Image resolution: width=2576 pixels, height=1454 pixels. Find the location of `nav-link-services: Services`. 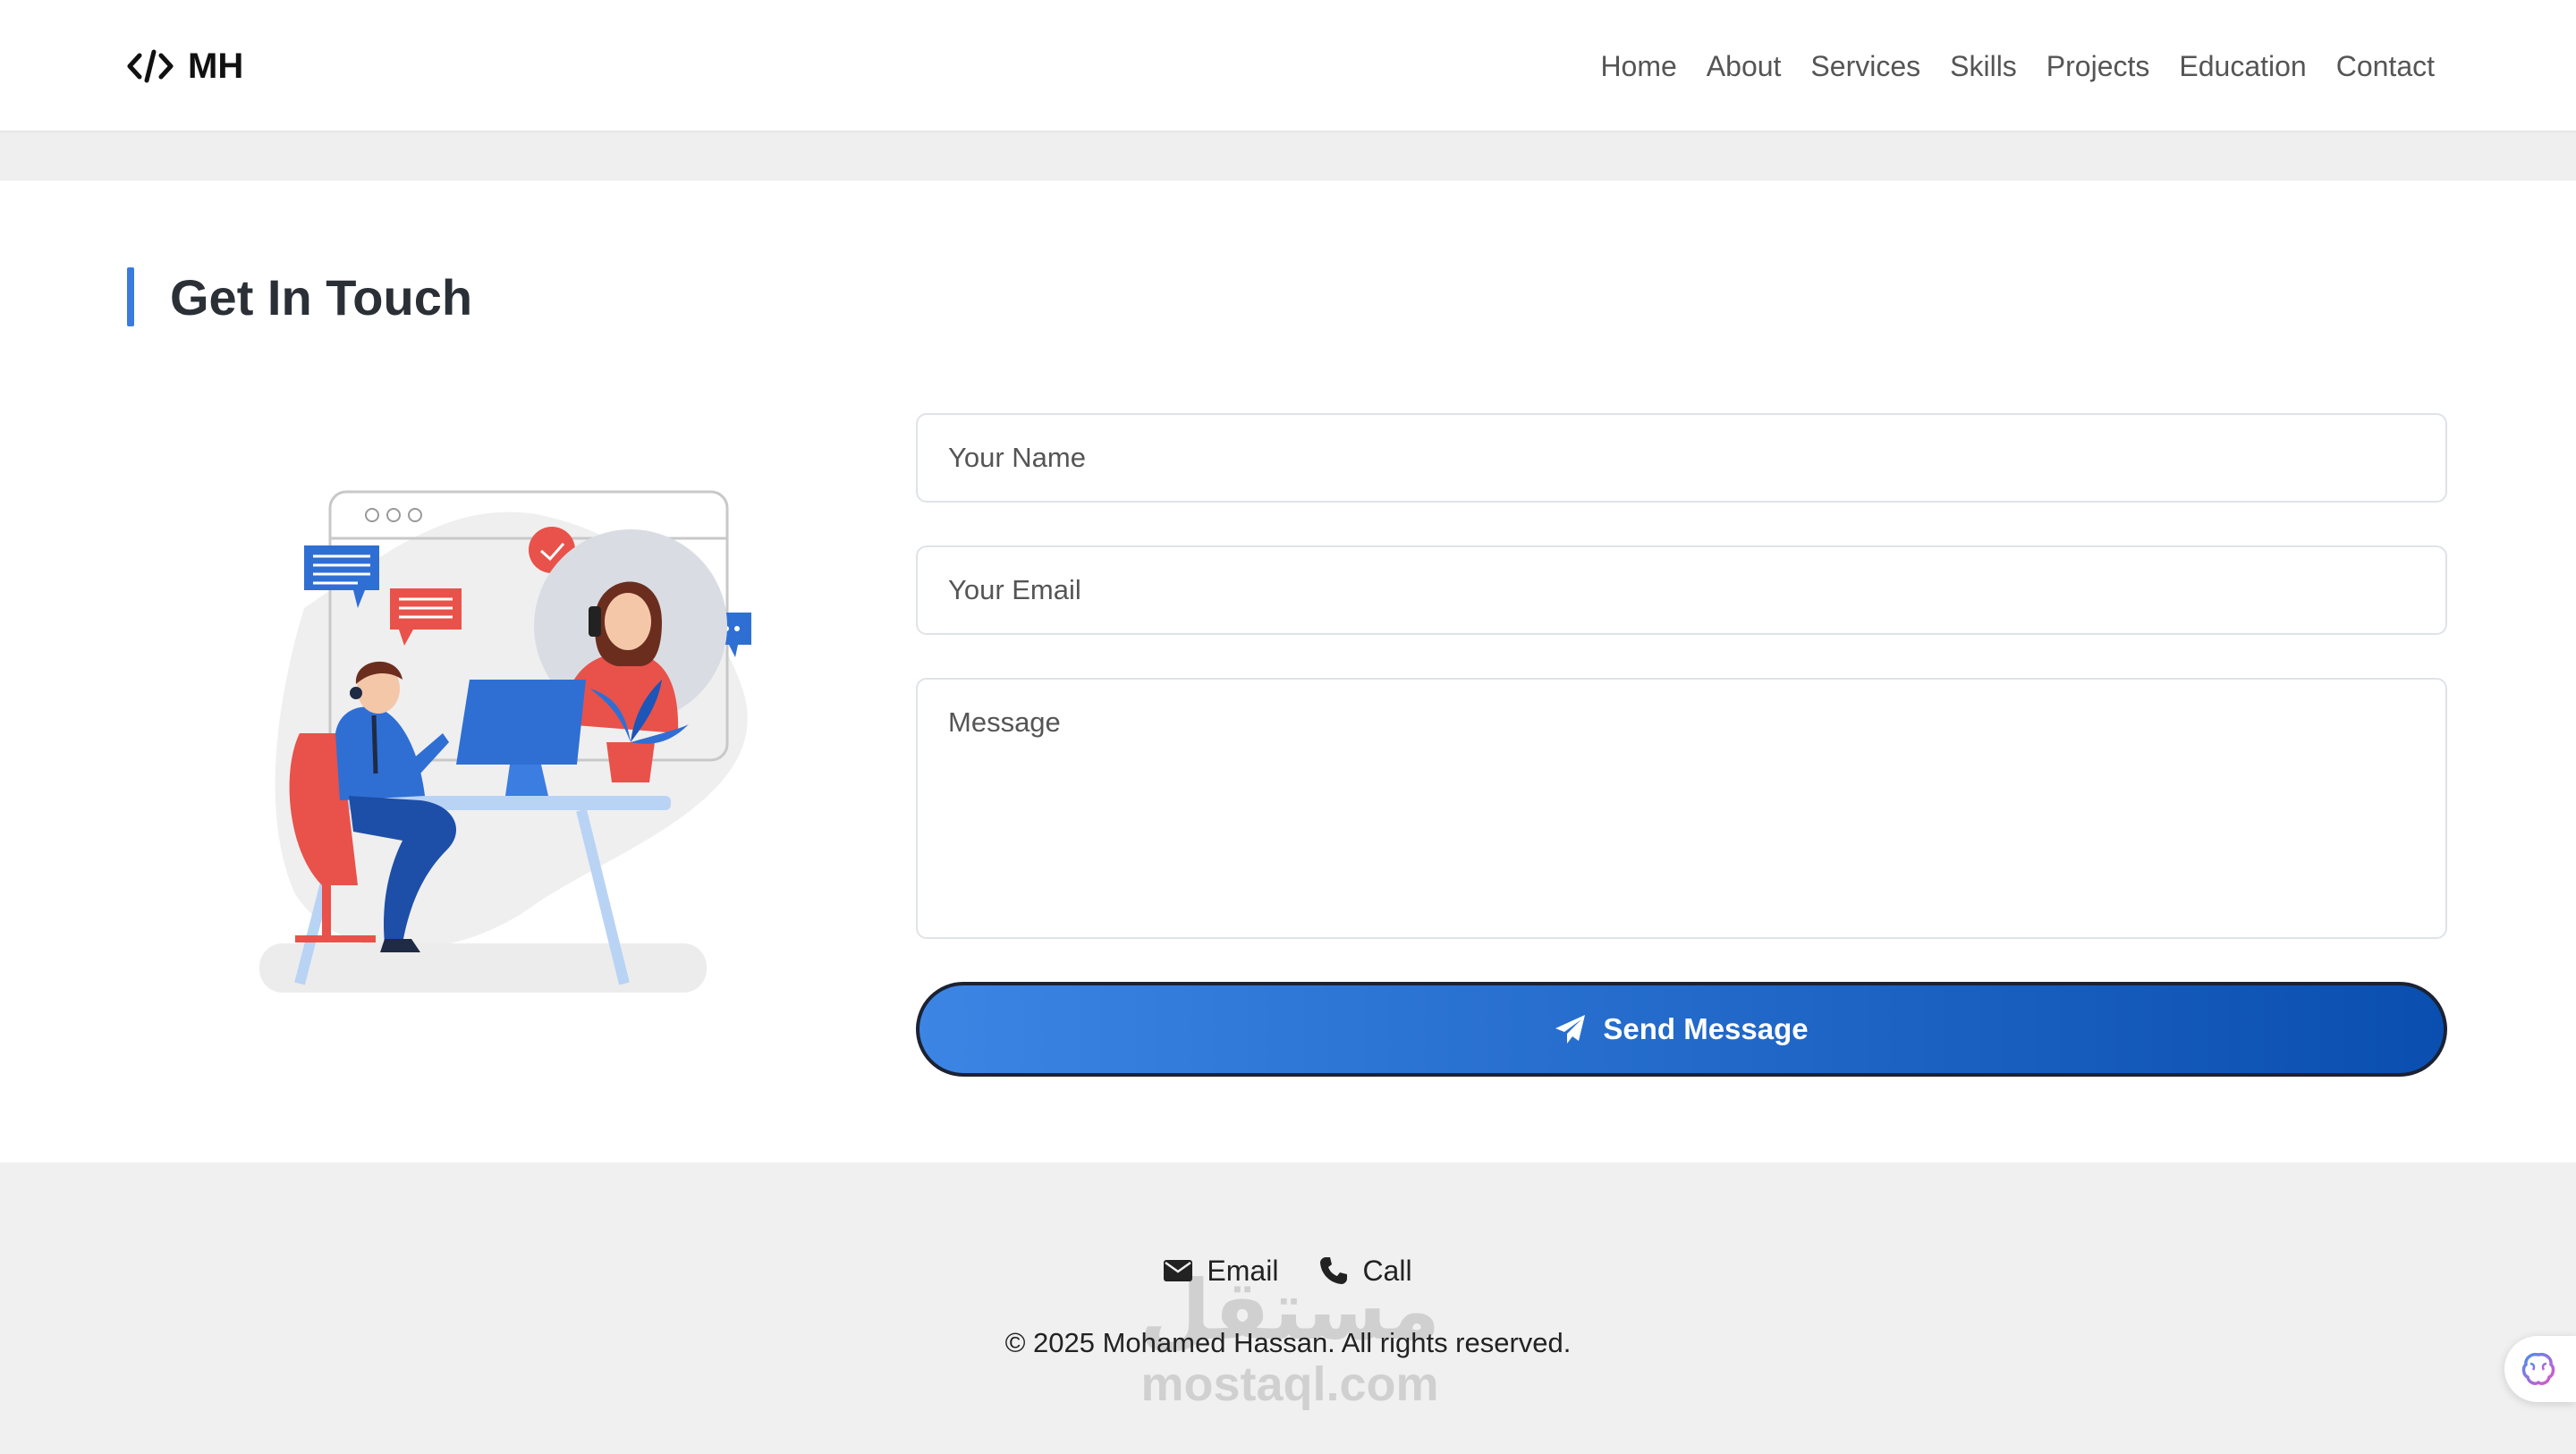

nav-link-services: Services is located at coordinates (1865, 67).